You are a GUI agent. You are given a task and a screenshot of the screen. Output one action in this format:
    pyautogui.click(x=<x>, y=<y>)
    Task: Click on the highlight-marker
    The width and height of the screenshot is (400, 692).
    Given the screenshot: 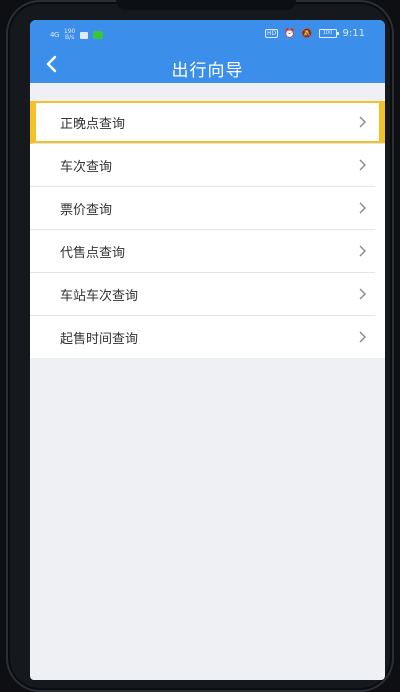 What is the action you would take?
    pyautogui.click(x=382, y=122)
    